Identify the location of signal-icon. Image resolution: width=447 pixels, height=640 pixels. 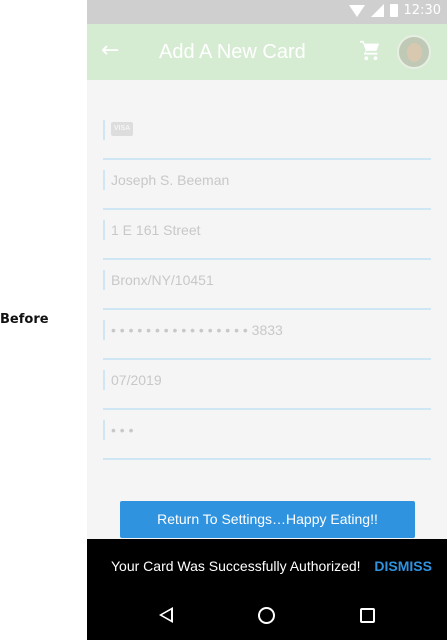
(377, 10).